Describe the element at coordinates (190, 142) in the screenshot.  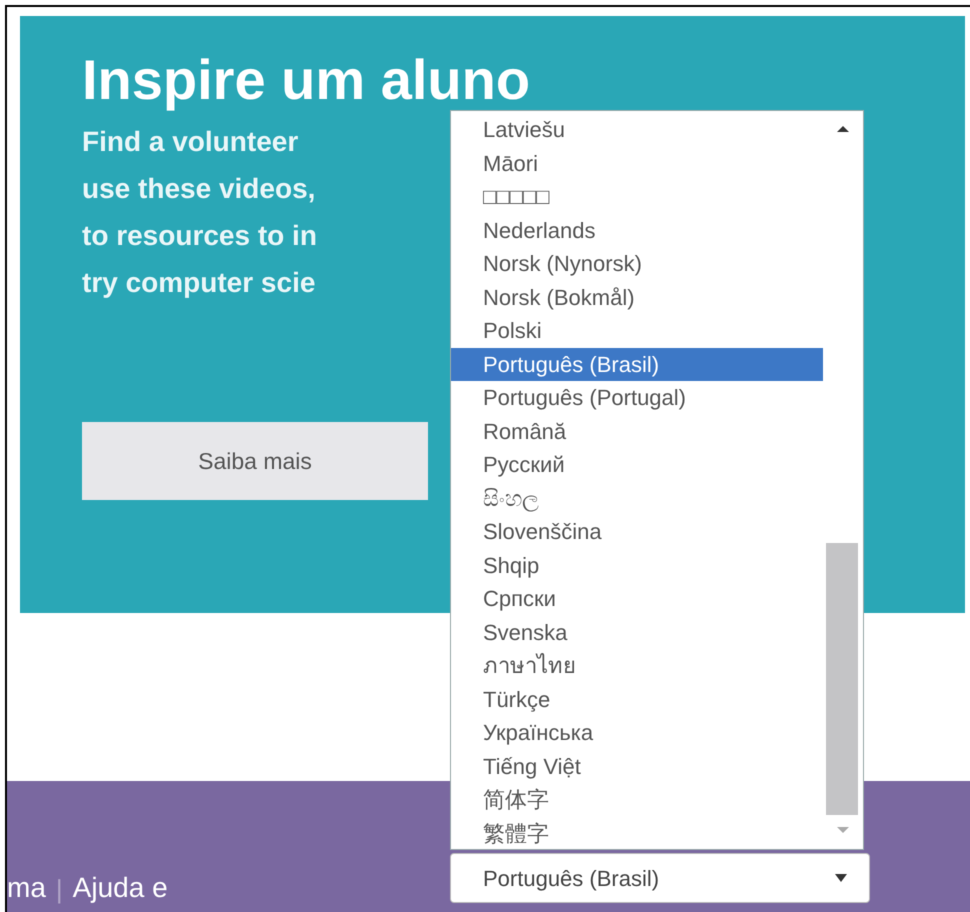
I see `hero-text-line: Find a volunteer` at that location.